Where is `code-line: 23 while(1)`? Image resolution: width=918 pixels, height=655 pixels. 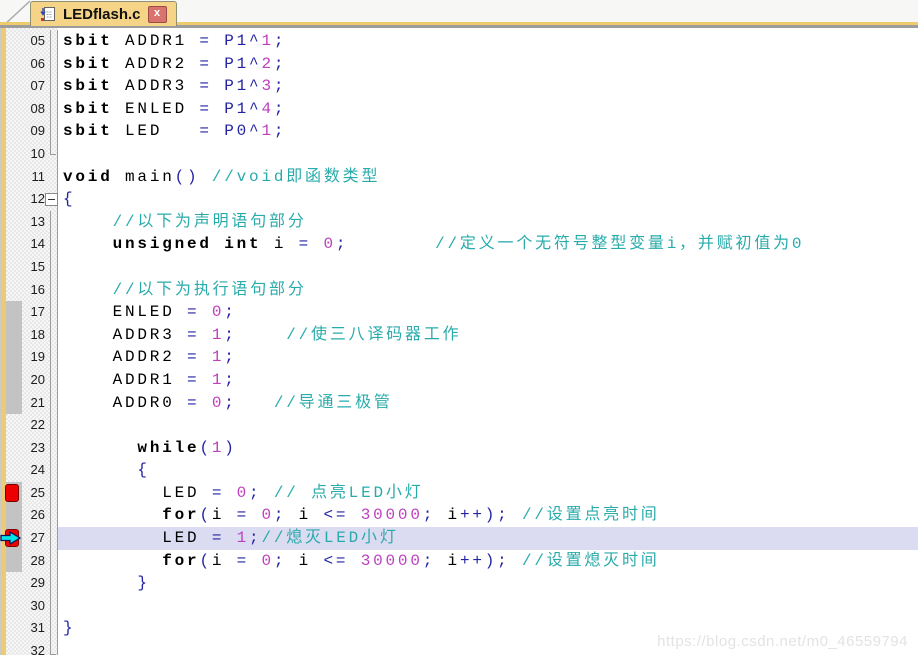
code-line: 23 while(1) is located at coordinates (459, 448).